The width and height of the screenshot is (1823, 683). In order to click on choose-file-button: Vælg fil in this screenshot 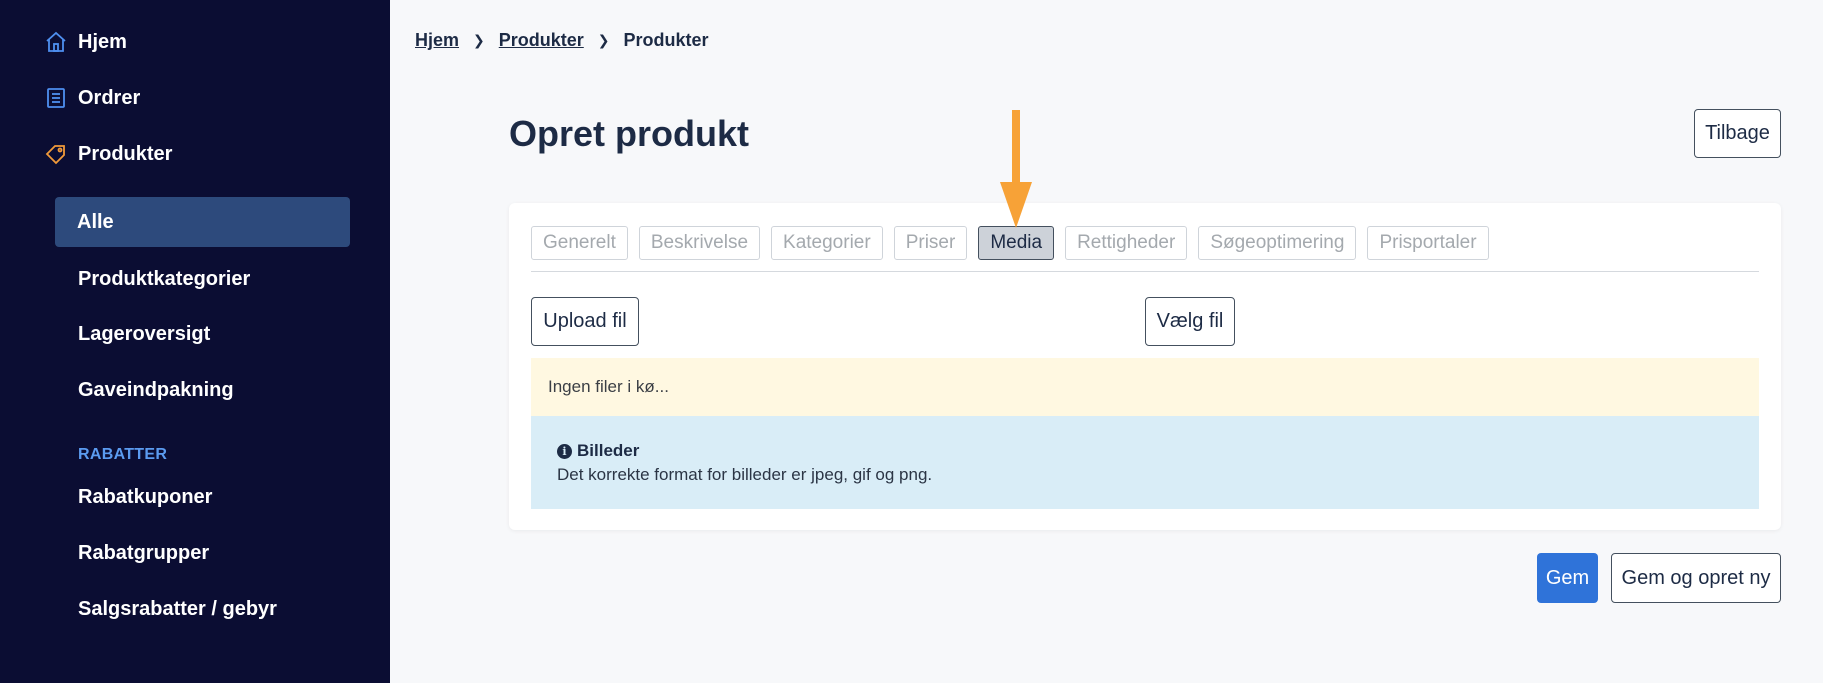, I will do `click(1190, 321)`.